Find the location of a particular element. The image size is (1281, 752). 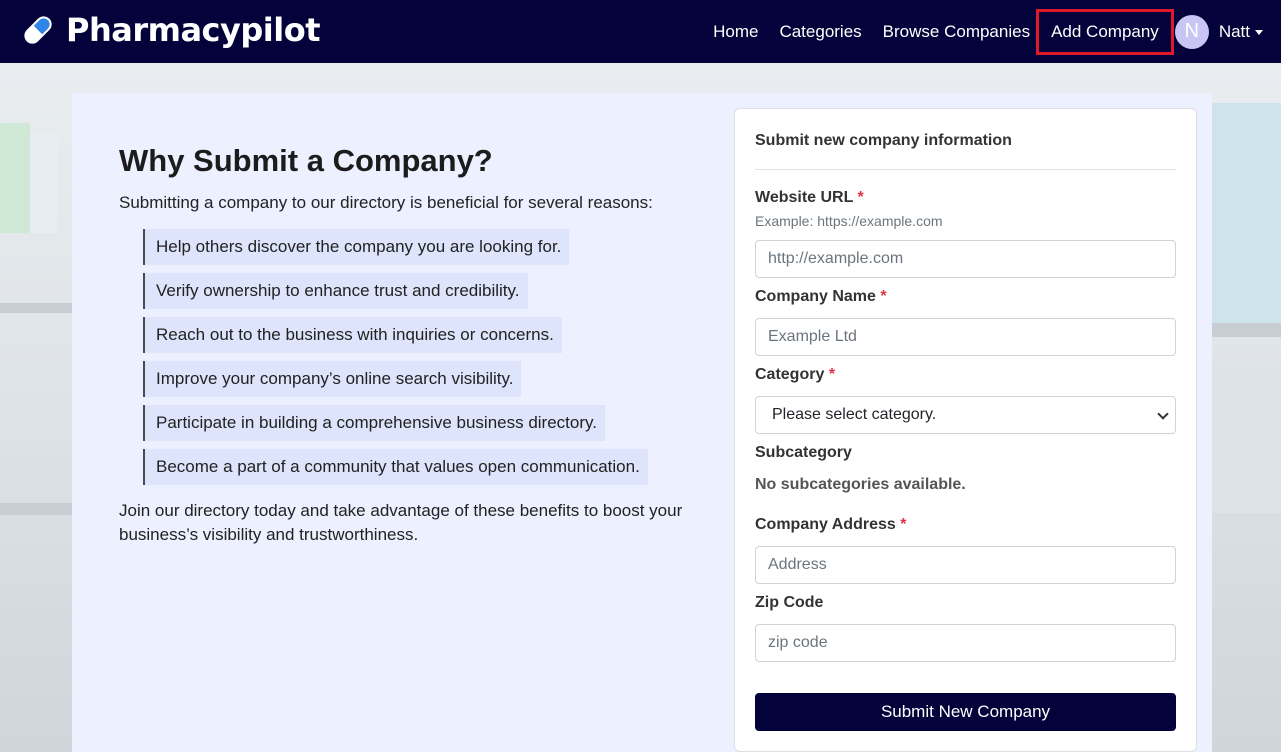

category-label: Category * is located at coordinates (795, 374).